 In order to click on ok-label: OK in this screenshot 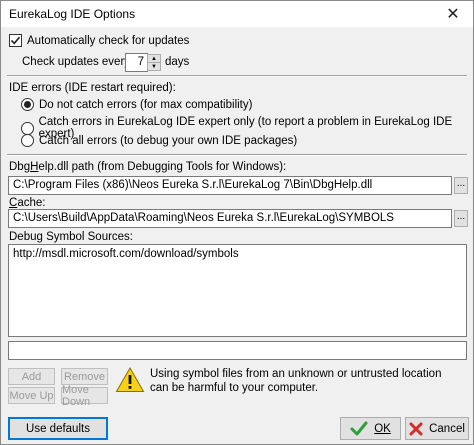, I will do `click(382, 428)`.